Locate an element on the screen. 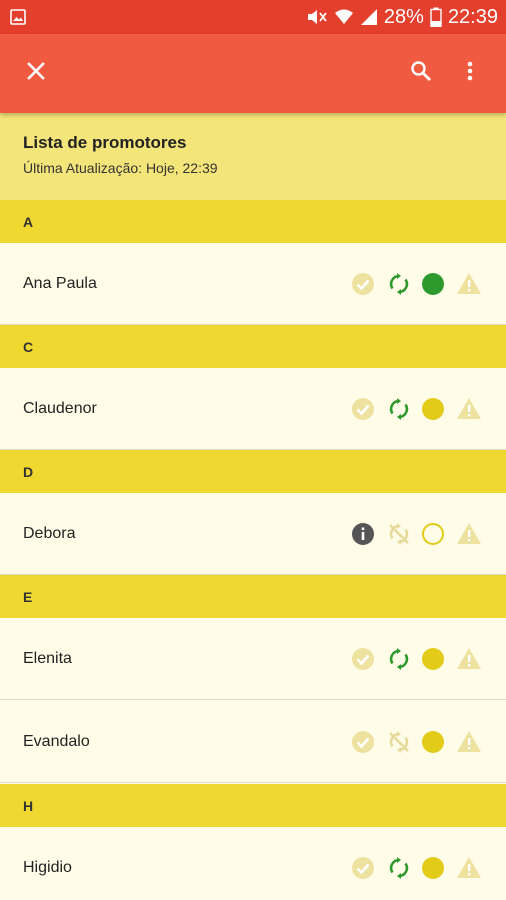  status-bar: 28% 22:39 is located at coordinates (253, 17).